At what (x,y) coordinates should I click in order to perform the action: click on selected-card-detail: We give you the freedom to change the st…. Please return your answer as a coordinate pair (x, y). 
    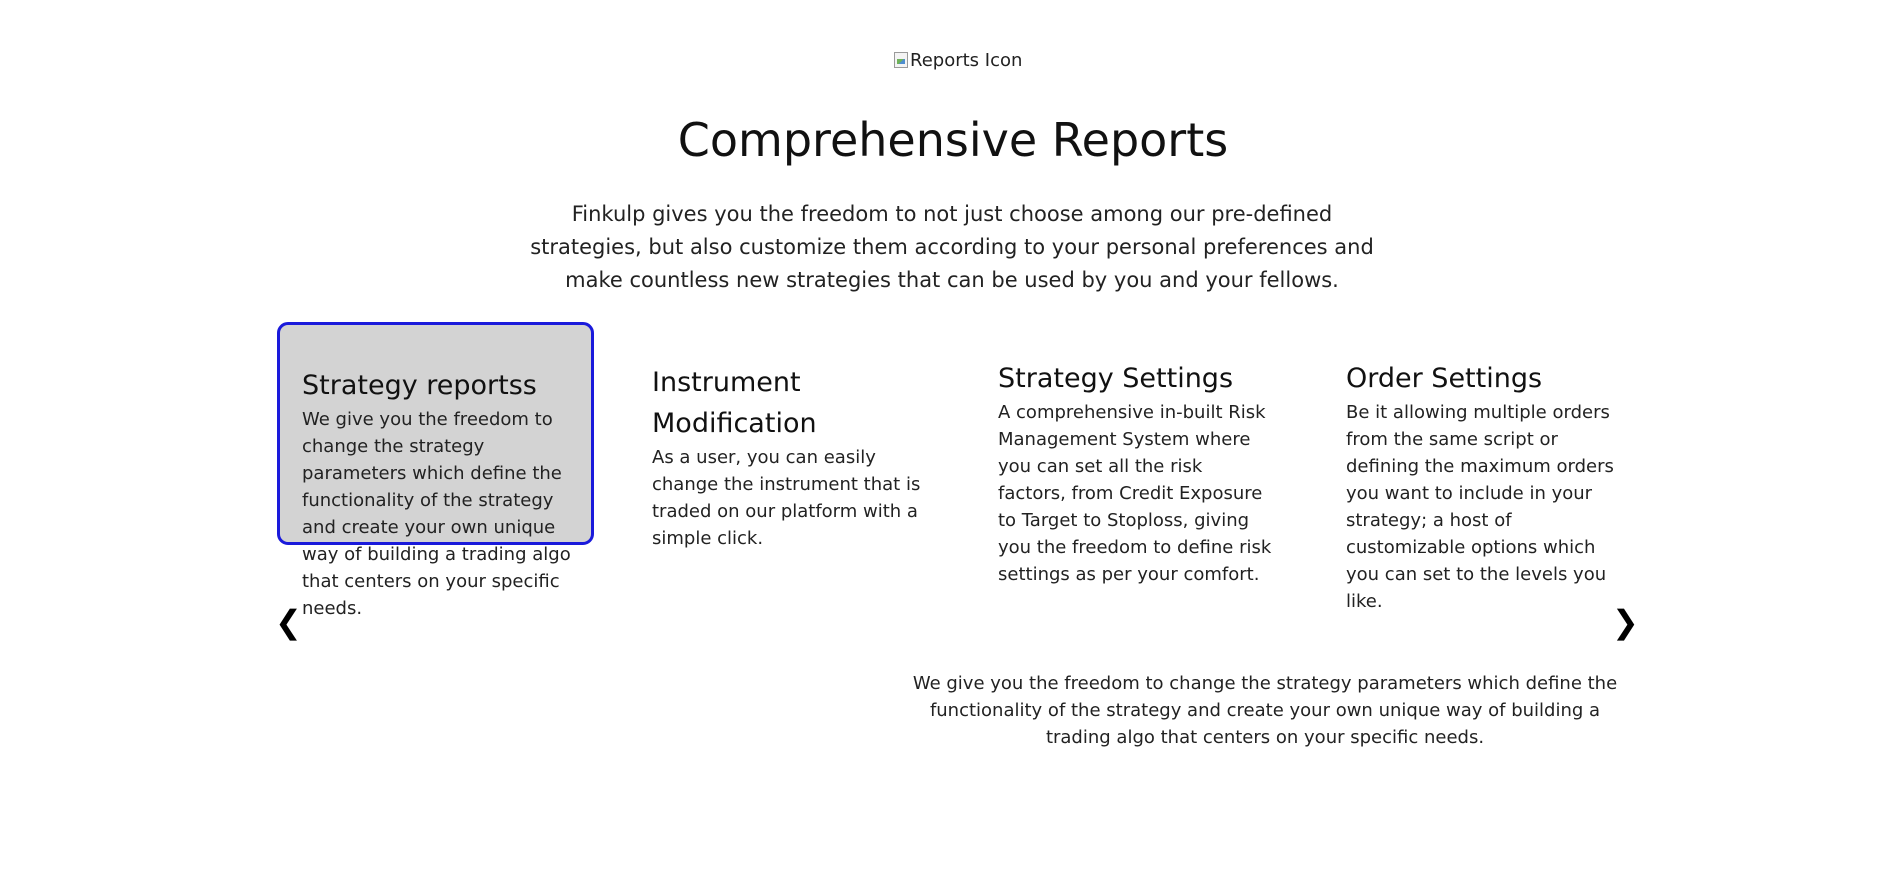
    Looking at the image, I should click on (1265, 710).